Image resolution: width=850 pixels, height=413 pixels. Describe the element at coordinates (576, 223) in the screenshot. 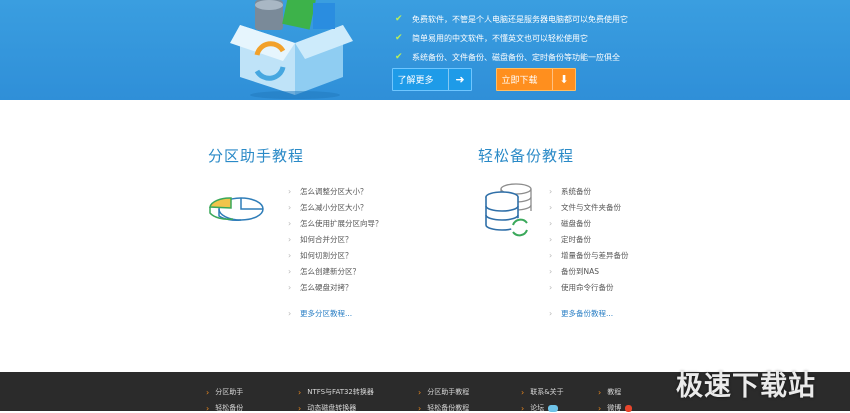

I see `list-item-label: 磁盘备份` at that location.